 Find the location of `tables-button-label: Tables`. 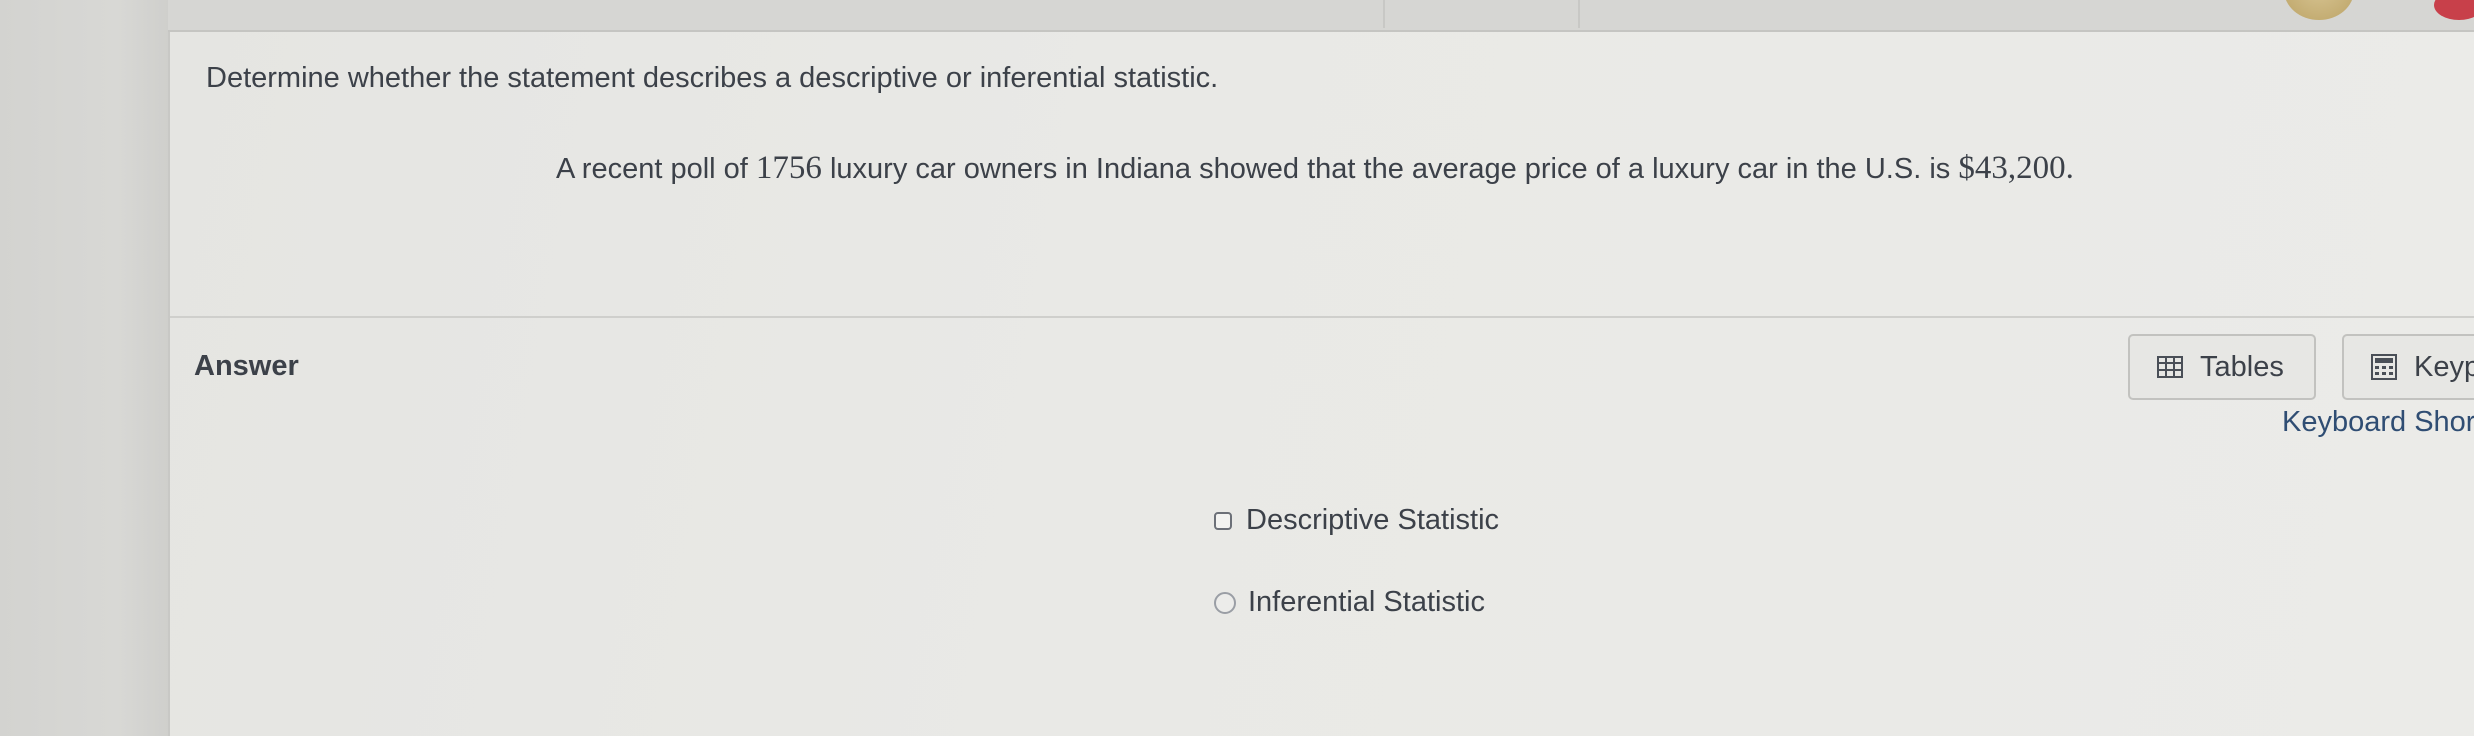

tables-button-label: Tables is located at coordinates (2242, 366).